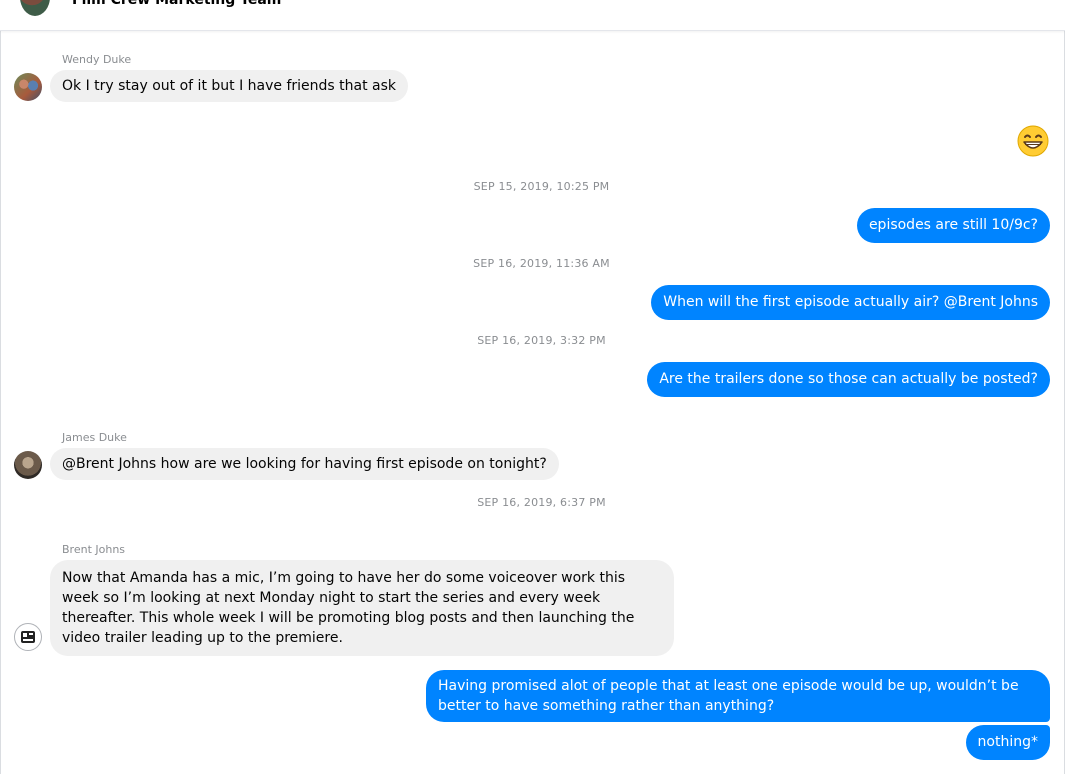  Describe the element at coordinates (541, 186) in the screenshot. I see `message-timestamp: SEP 15, 2019, 10:25 PM` at that location.